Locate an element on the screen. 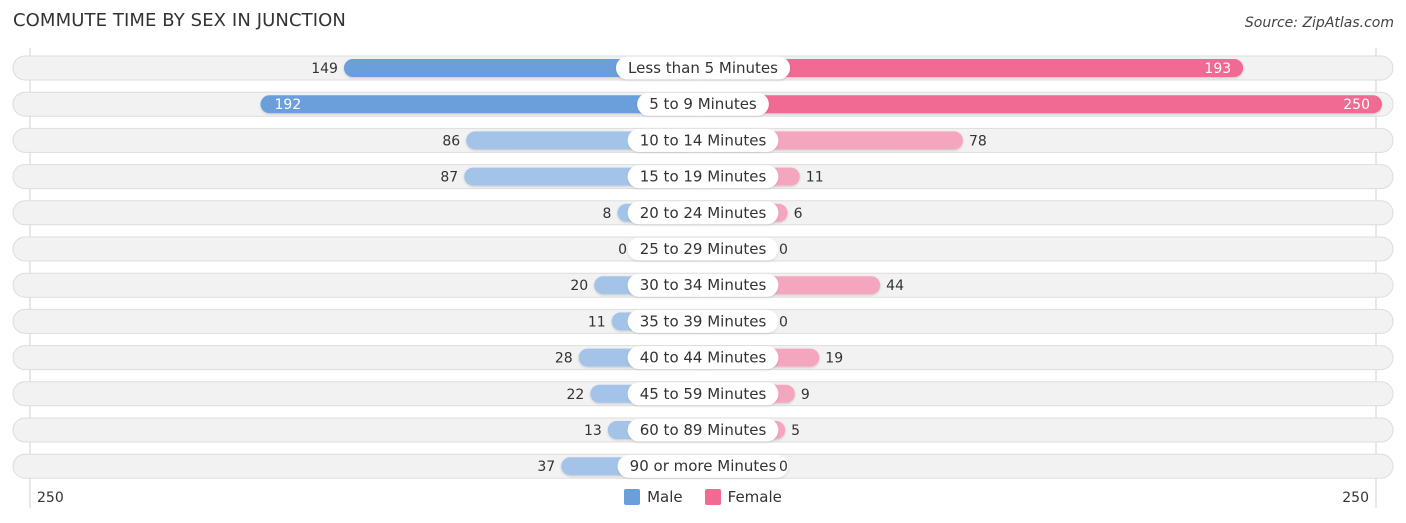 The image size is (1406, 523). chart-row: 30 to 34 Minutes 20 44 is located at coordinates (703, 285).